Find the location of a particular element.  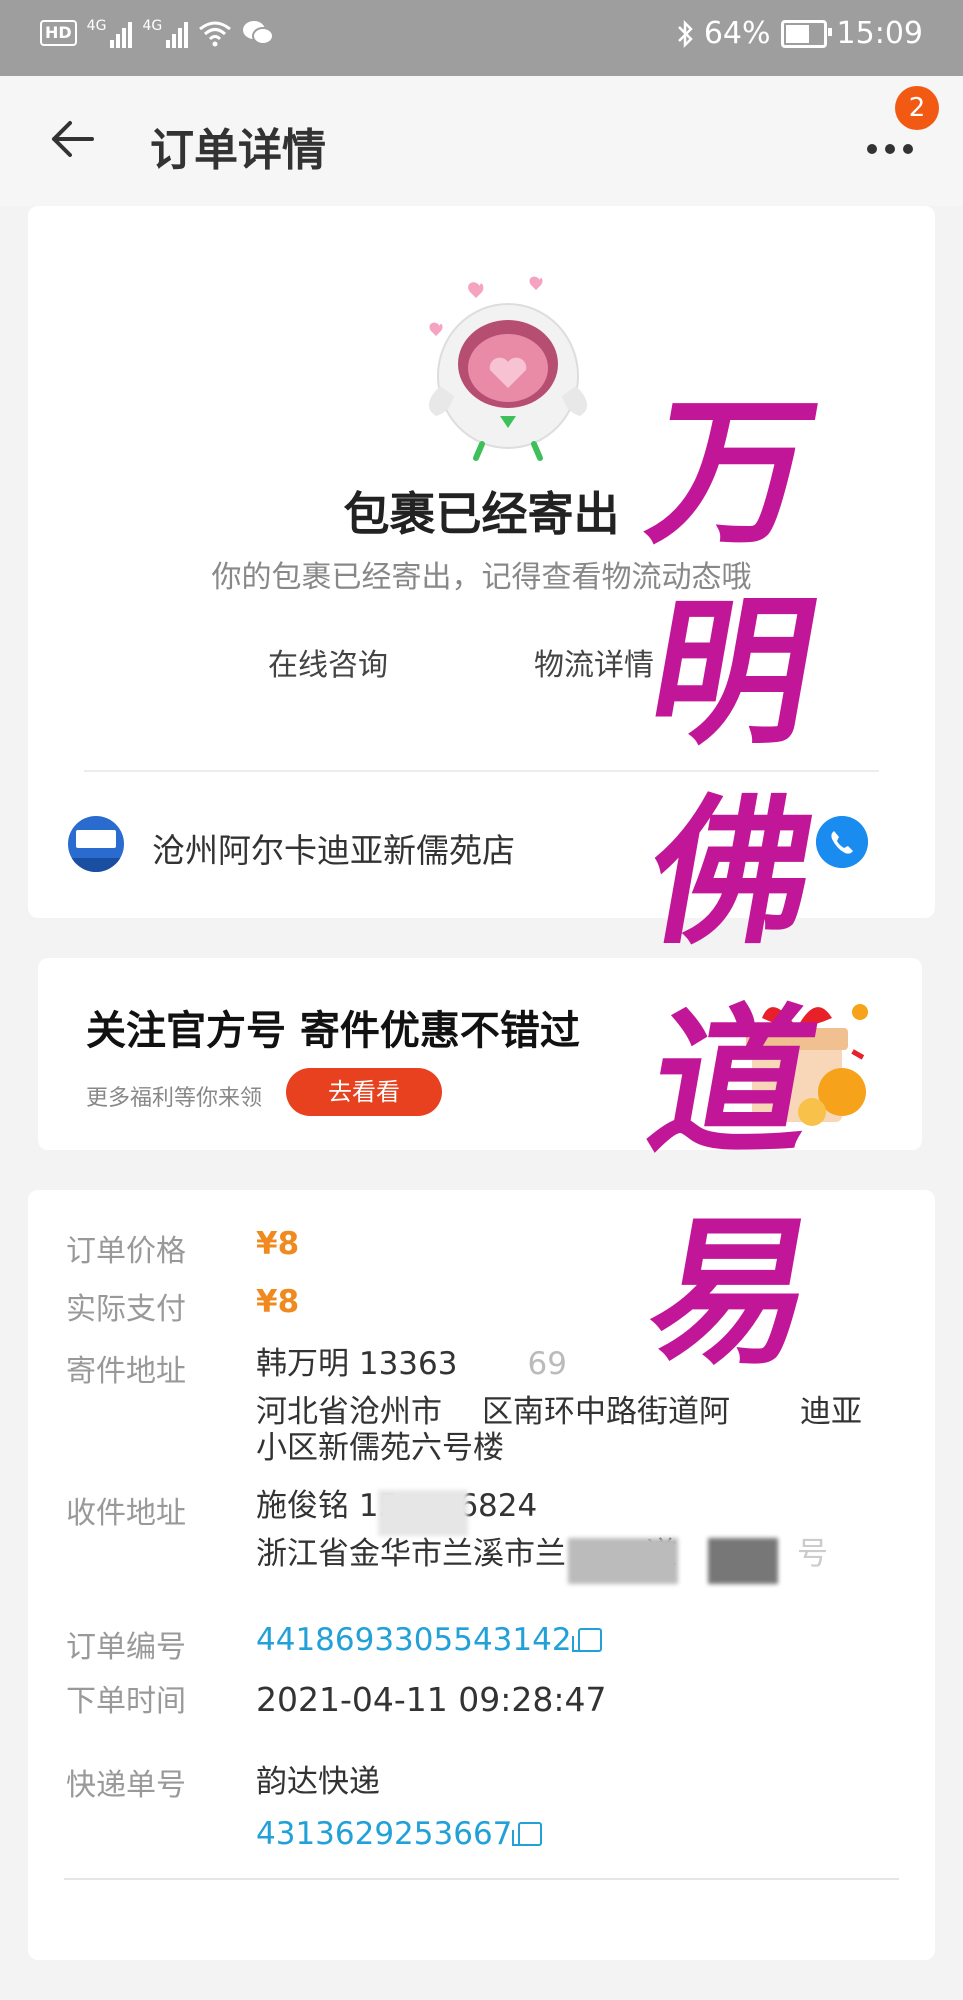

watermark-char: 明 is located at coordinates (733, 672).